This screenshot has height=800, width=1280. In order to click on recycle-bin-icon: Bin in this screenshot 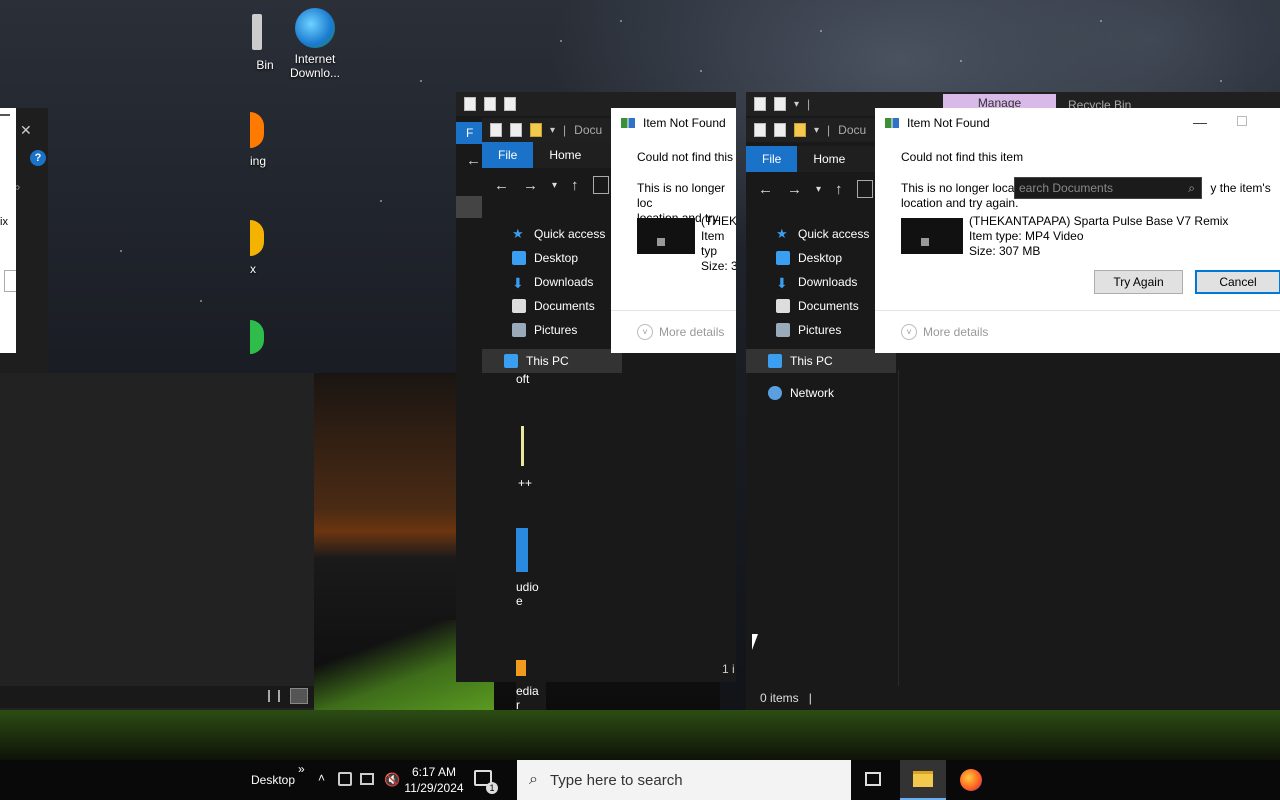, I will do `click(265, 43)`.